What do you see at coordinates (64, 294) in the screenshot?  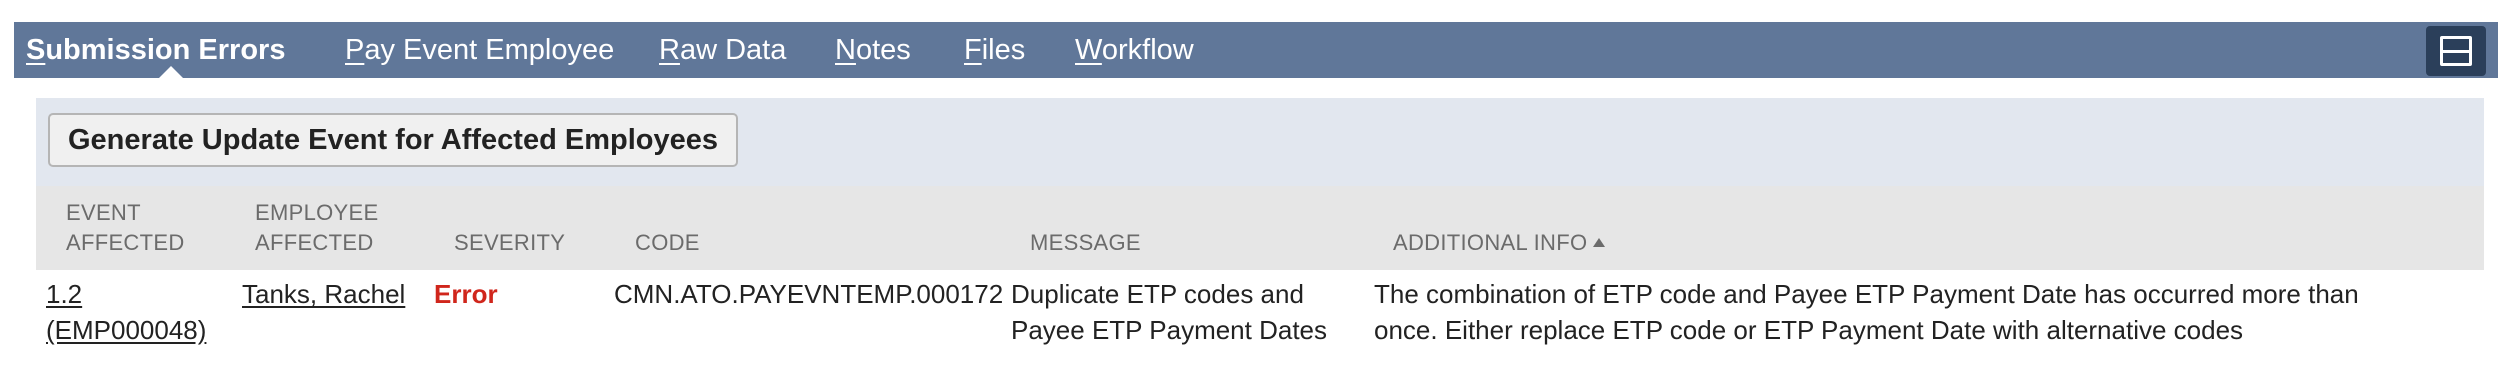 I see `cell-line: 1.2` at bounding box center [64, 294].